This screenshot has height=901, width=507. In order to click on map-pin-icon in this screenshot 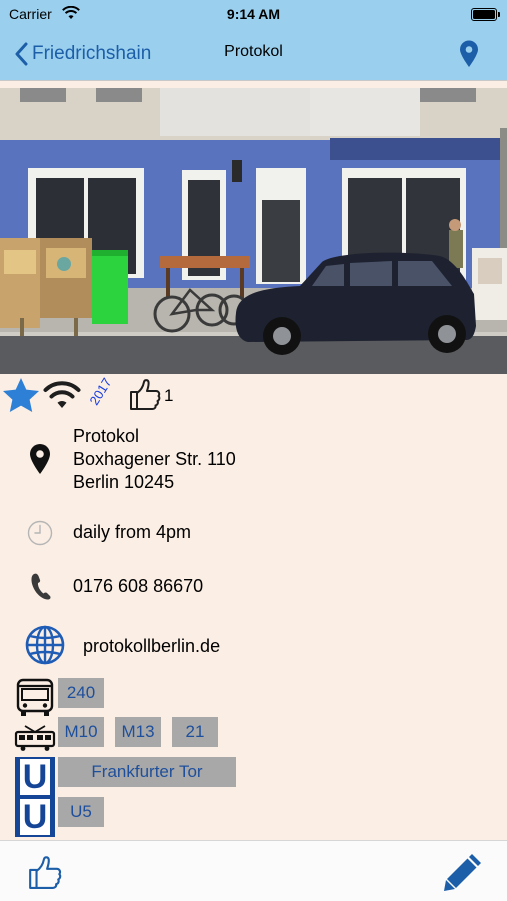, I will do `click(469, 53)`.